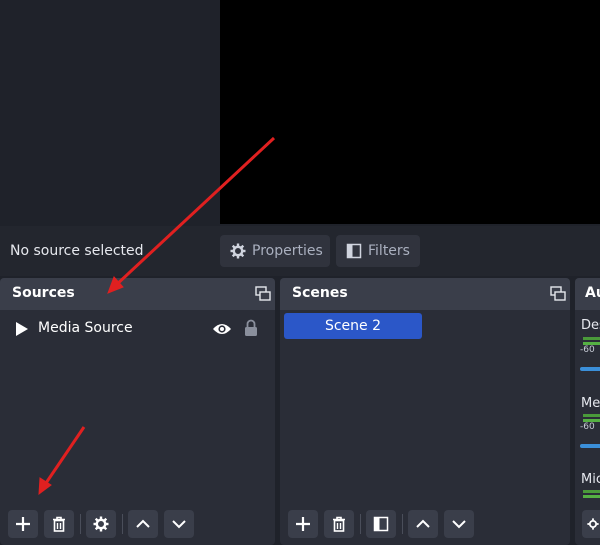  Describe the element at coordinates (22, 329) in the screenshot. I see `play-icon` at that location.